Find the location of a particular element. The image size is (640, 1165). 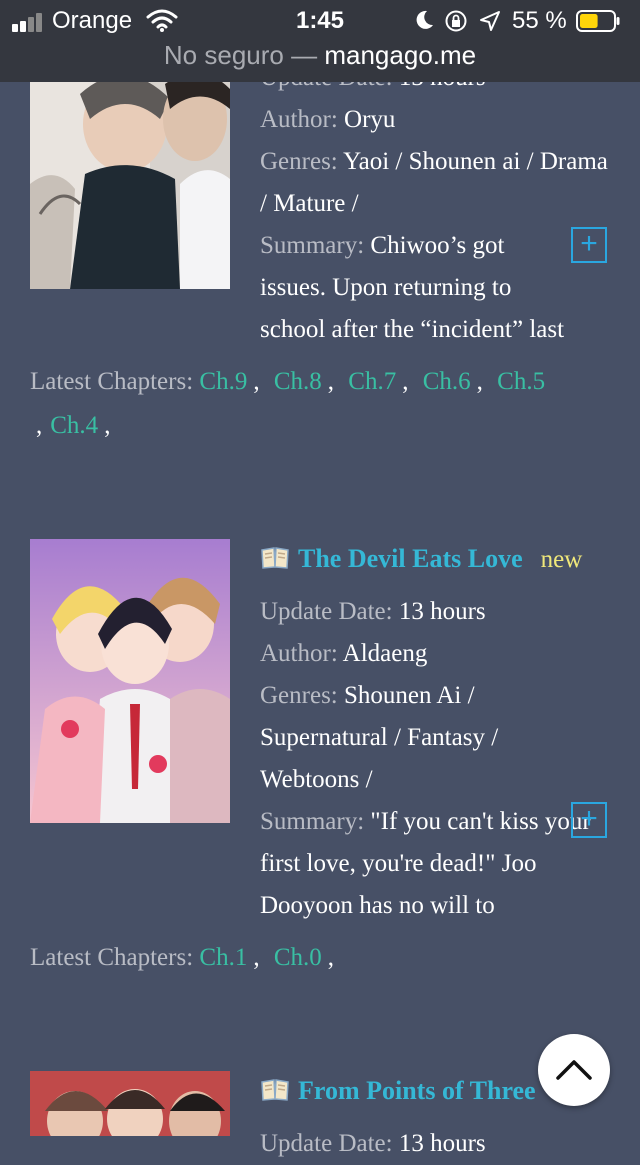

manga-title-link: The Devil Eats Love is located at coordinates (410, 558).